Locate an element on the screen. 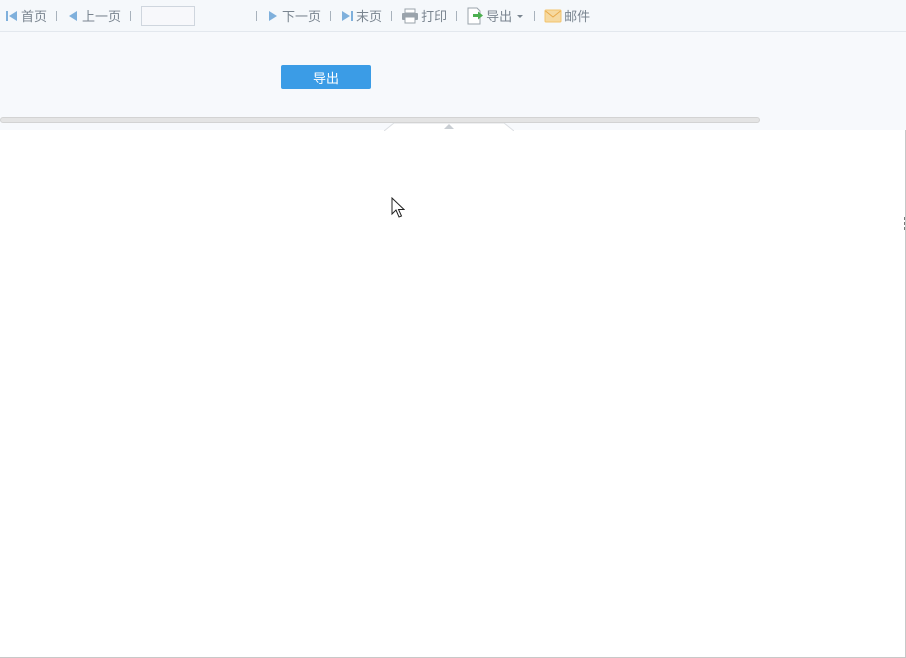  first-page-label: 首页 is located at coordinates (34, 17).